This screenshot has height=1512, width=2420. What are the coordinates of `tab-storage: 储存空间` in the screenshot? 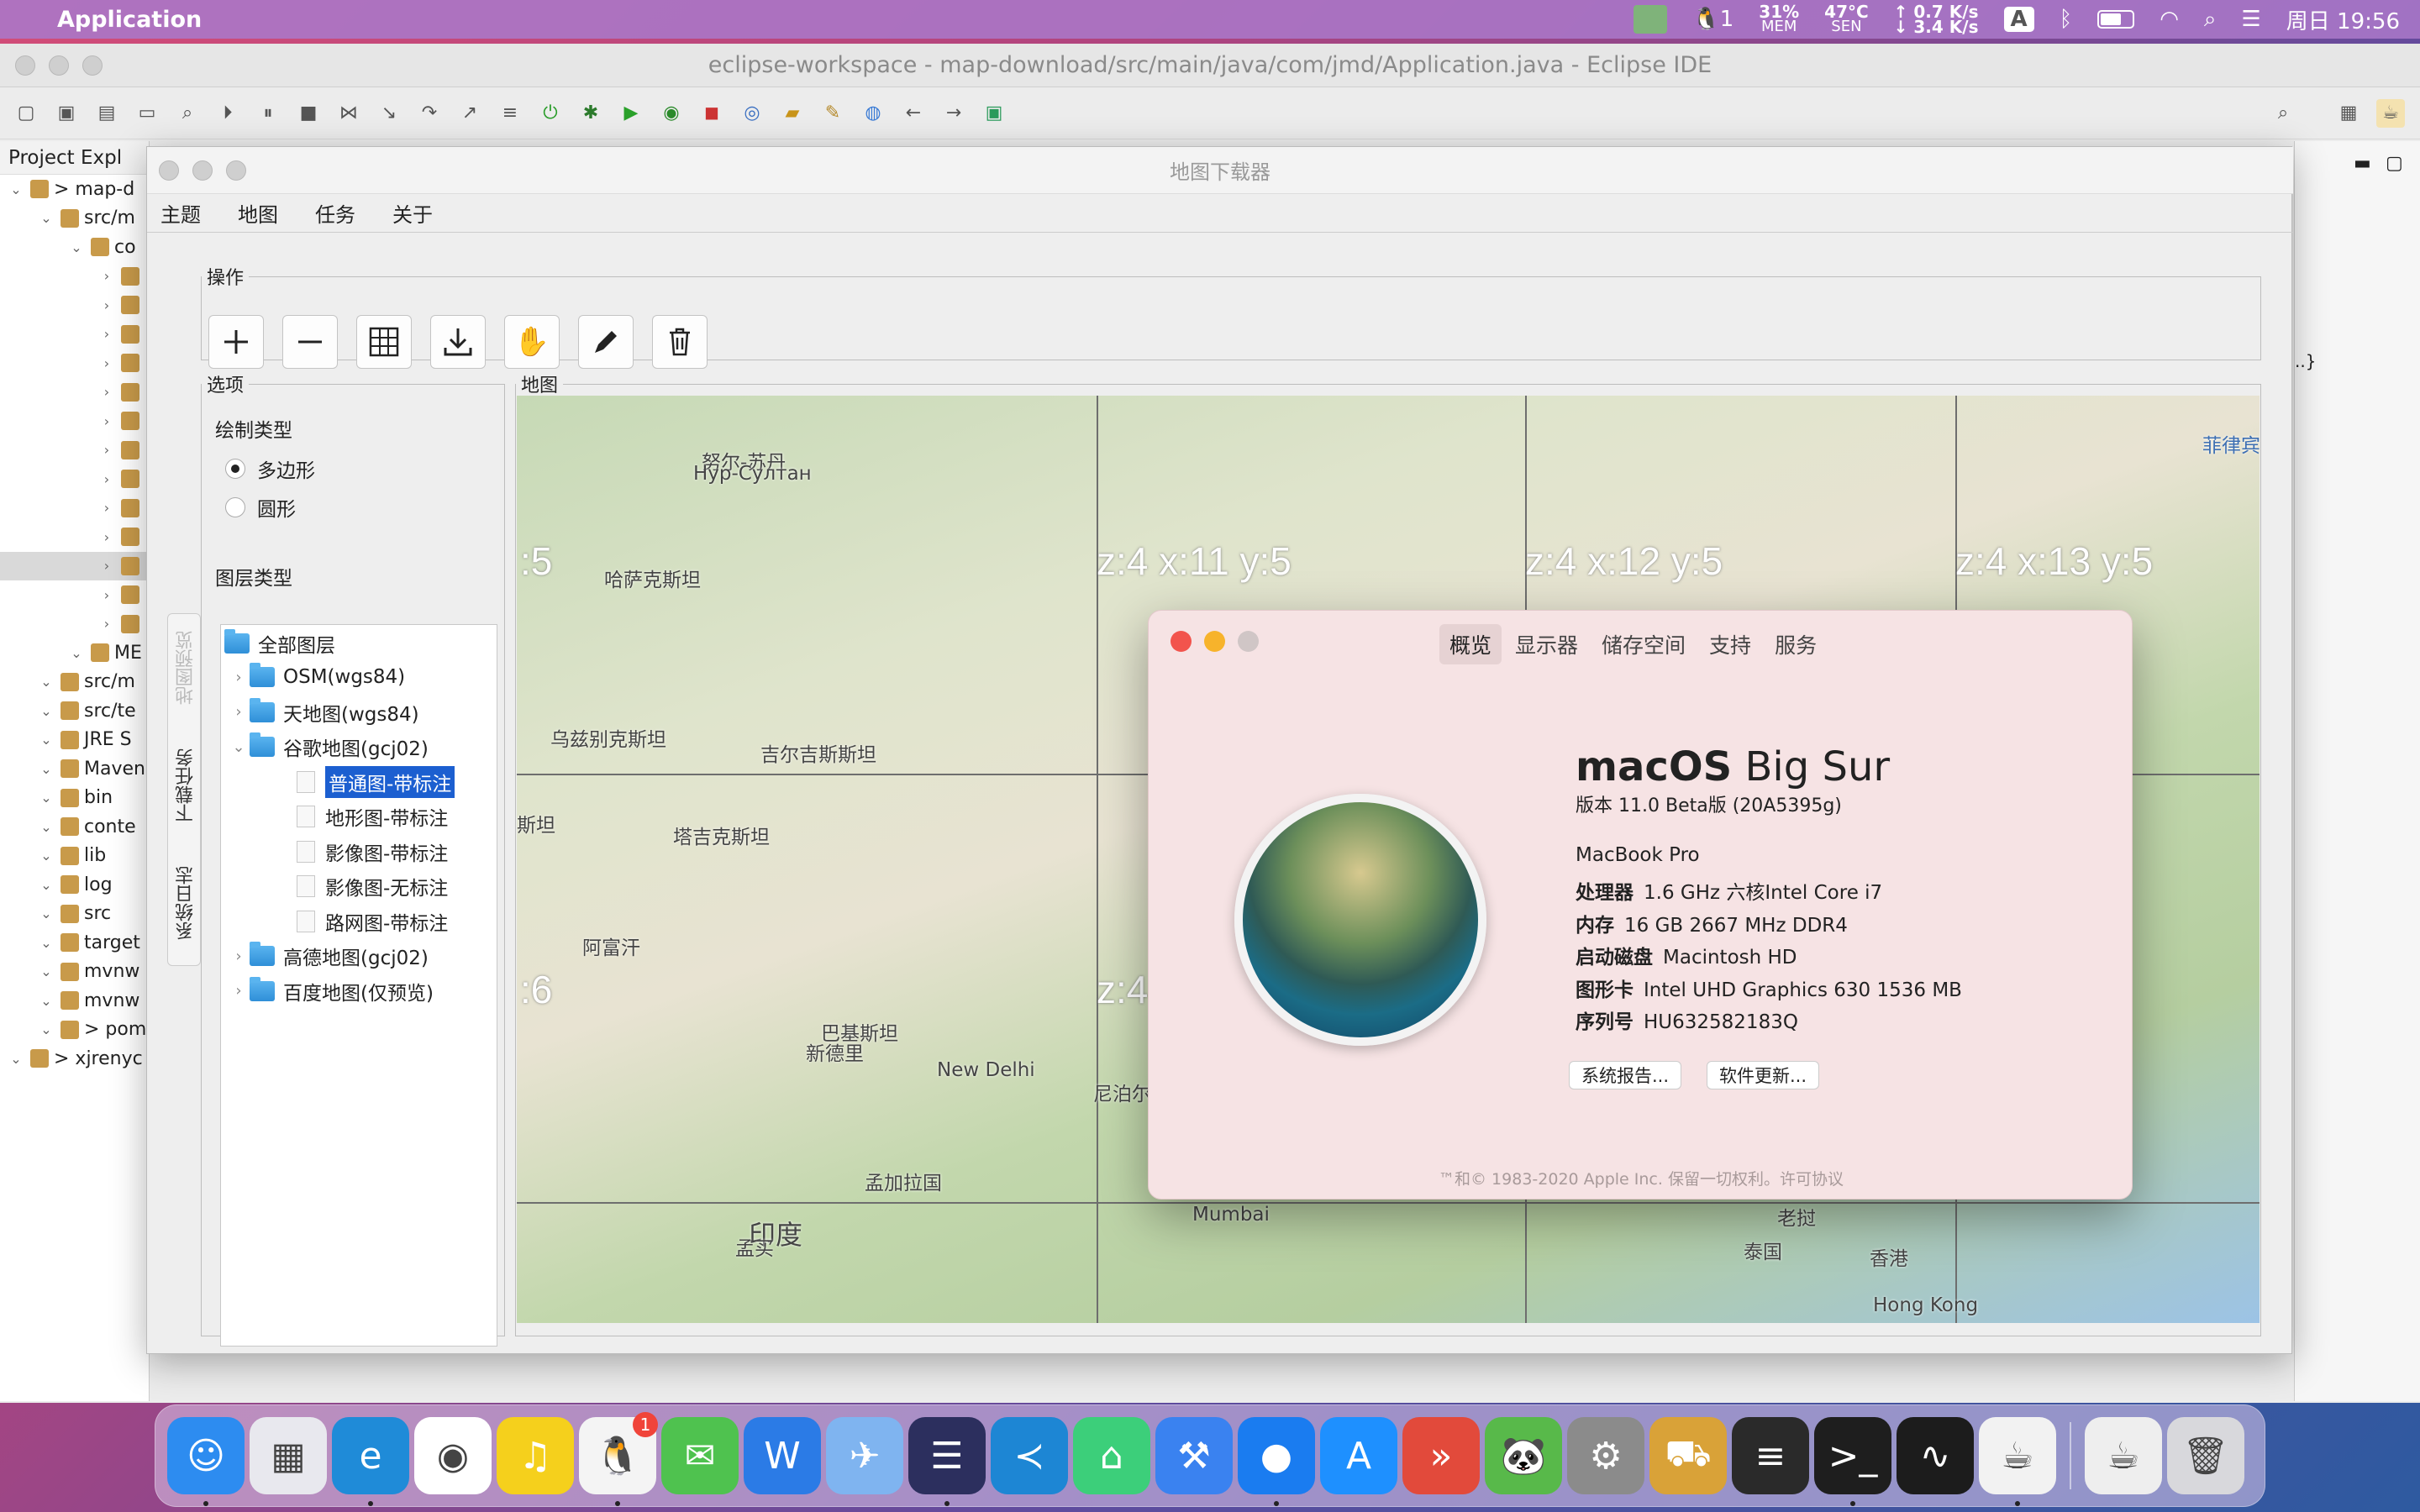 It's located at (1644, 644).